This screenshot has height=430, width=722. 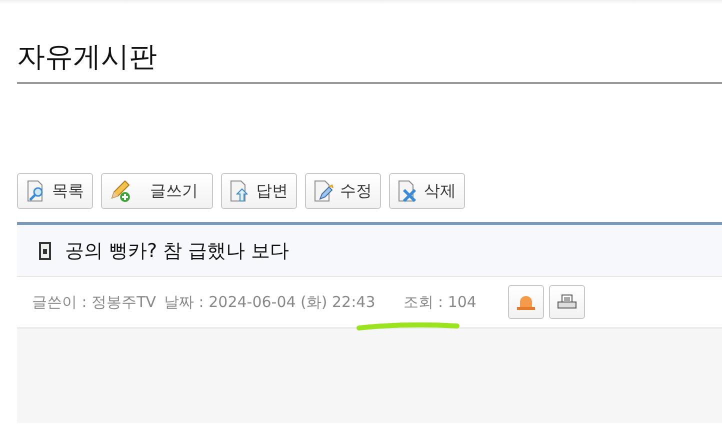 What do you see at coordinates (45, 251) in the screenshot?
I see `phone-icon` at bounding box center [45, 251].